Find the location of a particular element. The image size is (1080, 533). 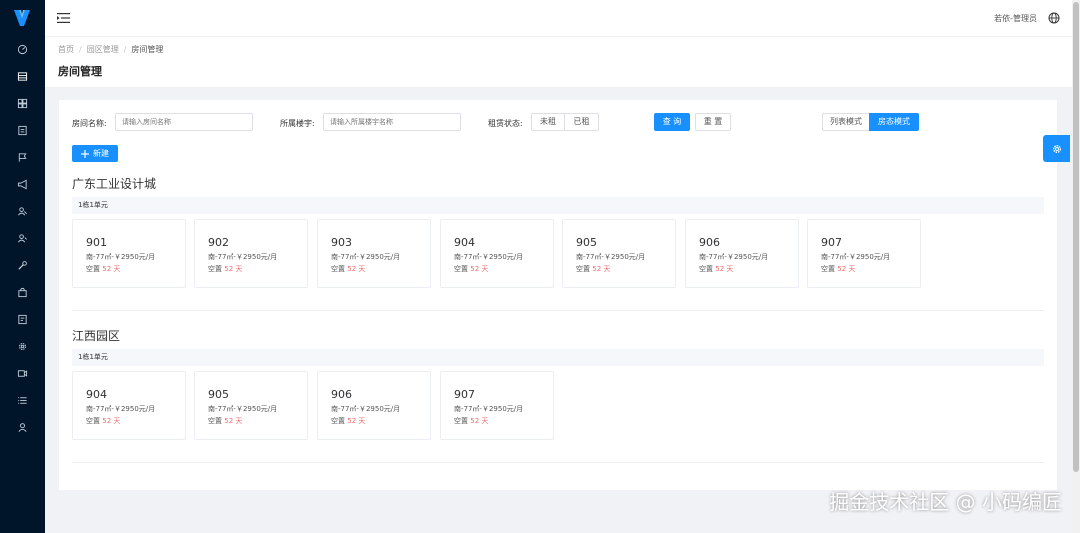

sidebar-item-wrench is located at coordinates (22, 265).